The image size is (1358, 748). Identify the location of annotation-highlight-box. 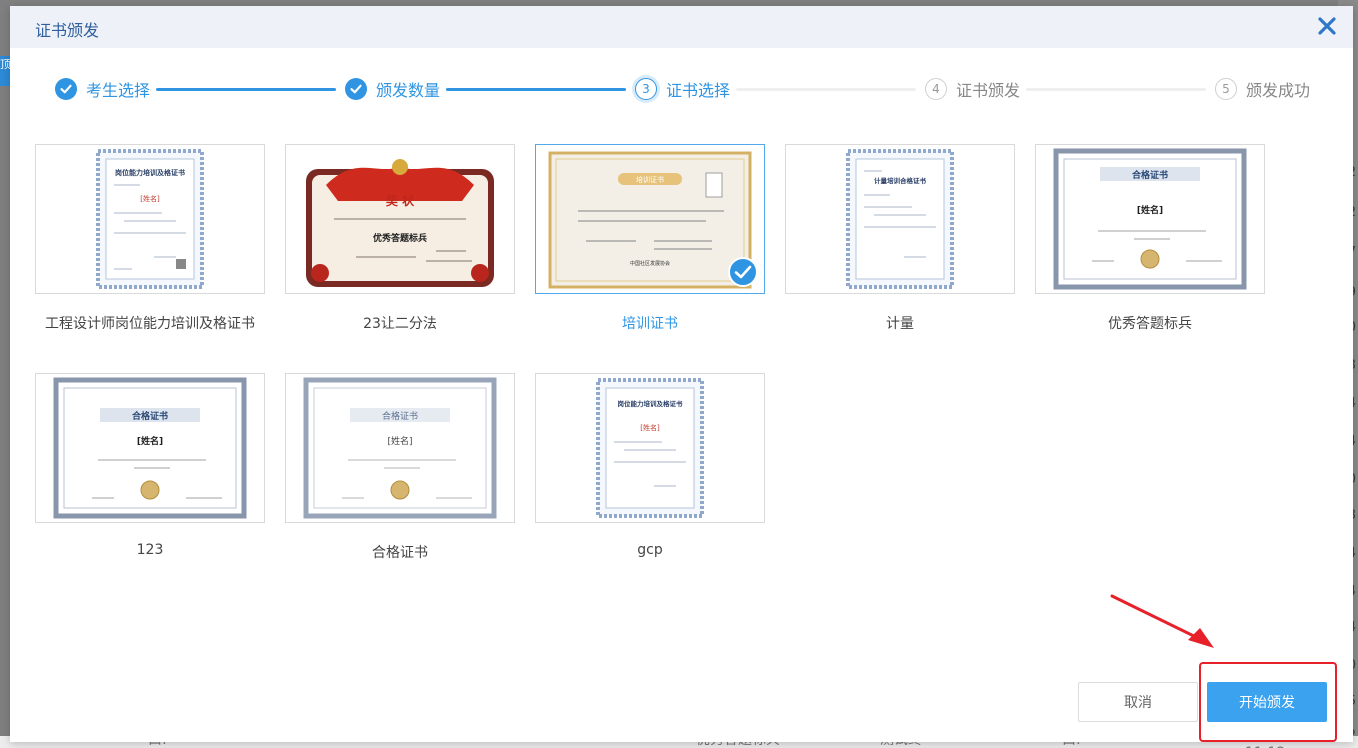
(1268, 702).